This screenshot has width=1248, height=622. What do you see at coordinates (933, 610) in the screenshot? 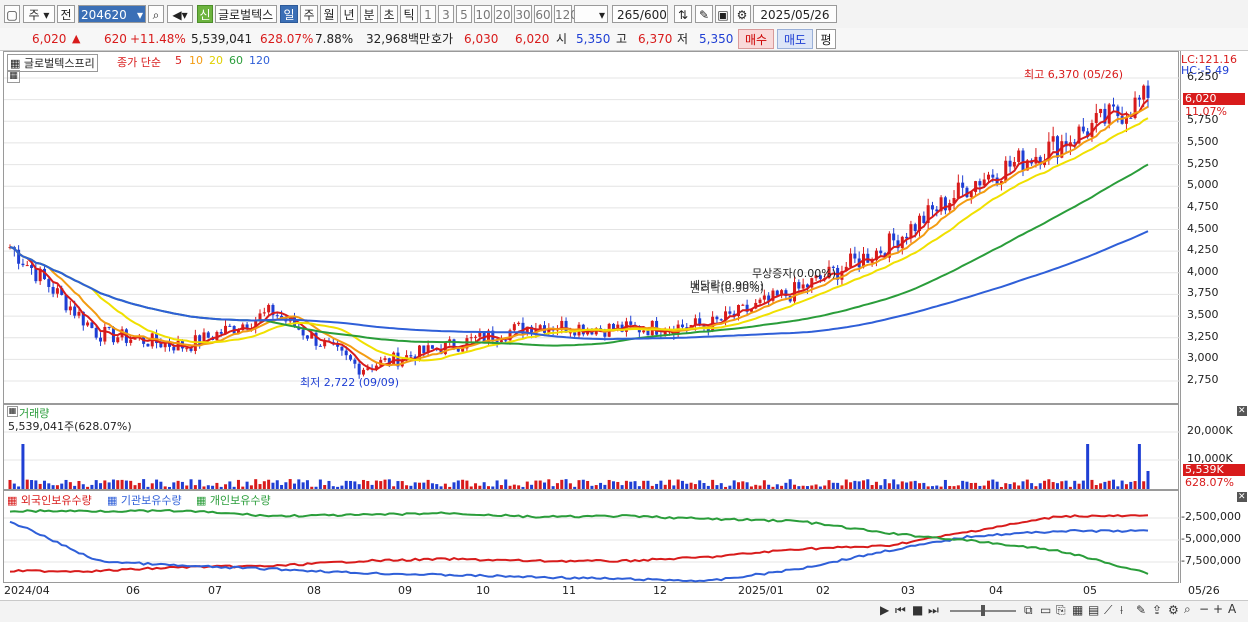
I see `fast-forward-icon: ⏭` at bounding box center [933, 610].